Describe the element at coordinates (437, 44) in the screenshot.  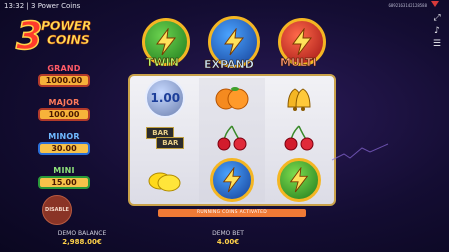
I see `menu-icon: ☰` at that location.